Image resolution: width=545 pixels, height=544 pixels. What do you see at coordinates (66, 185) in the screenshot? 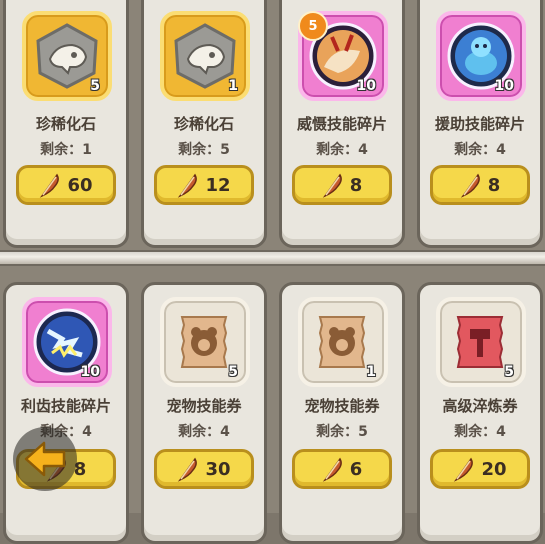
I see `buy-button: 60` at bounding box center [66, 185].